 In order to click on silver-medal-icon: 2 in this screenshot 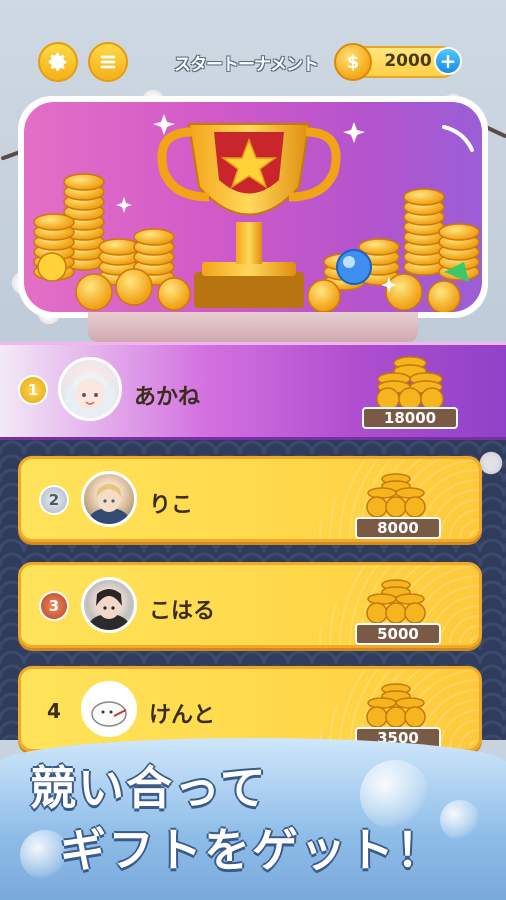, I will do `click(54, 500)`.